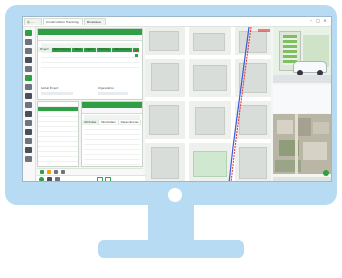 This screenshot has height=278, width=342. Describe the element at coordinates (57, 93) in the screenshot. I see `project-field` at that location.